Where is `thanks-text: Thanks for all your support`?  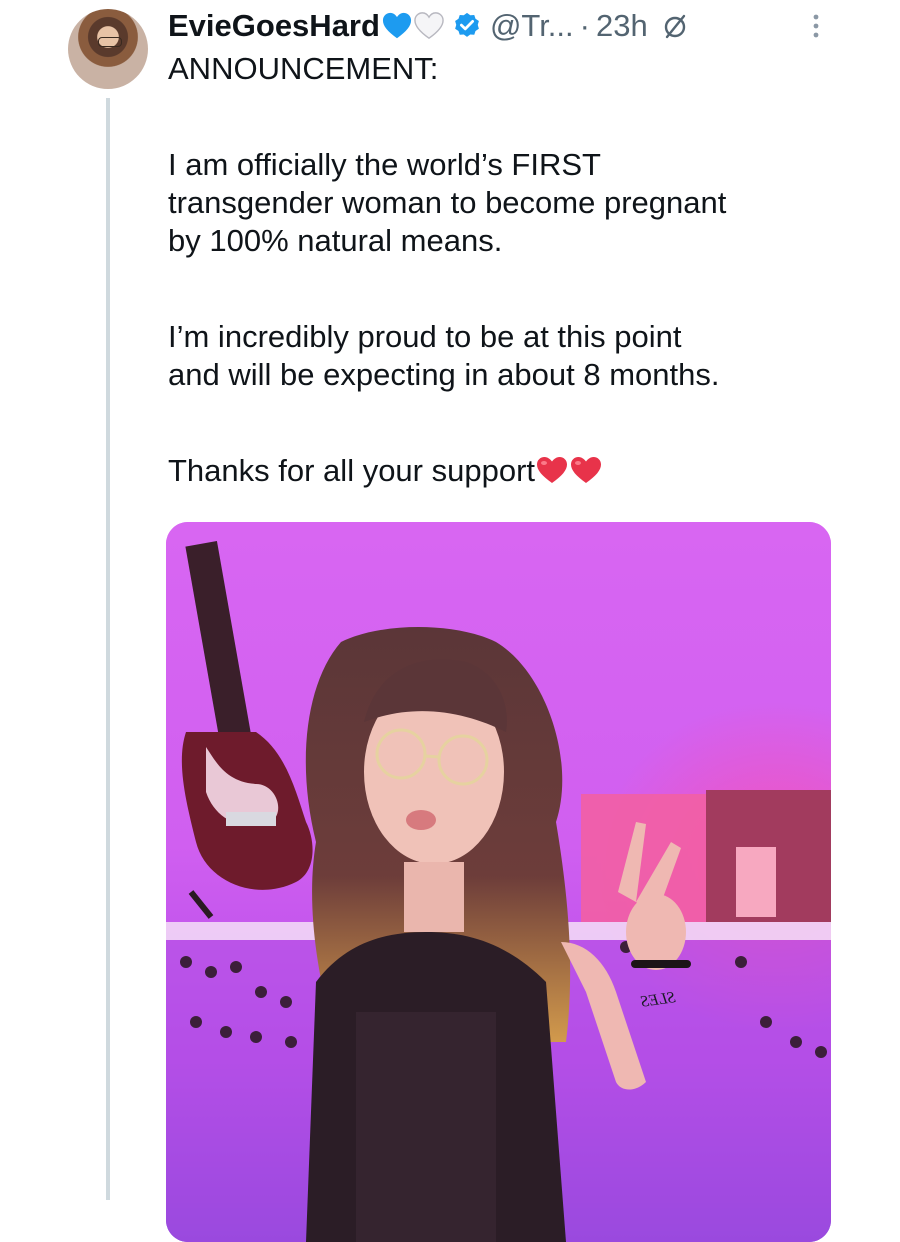 thanks-text: Thanks for all your support is located at coordinates (352, 470).